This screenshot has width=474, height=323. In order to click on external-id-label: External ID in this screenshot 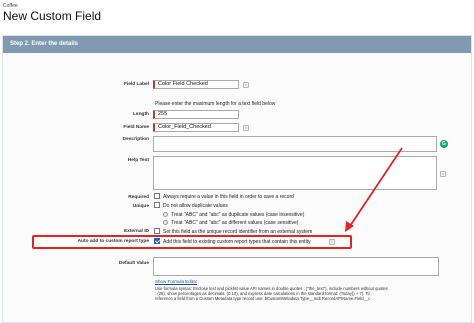, I will do `click(136, 231)`.